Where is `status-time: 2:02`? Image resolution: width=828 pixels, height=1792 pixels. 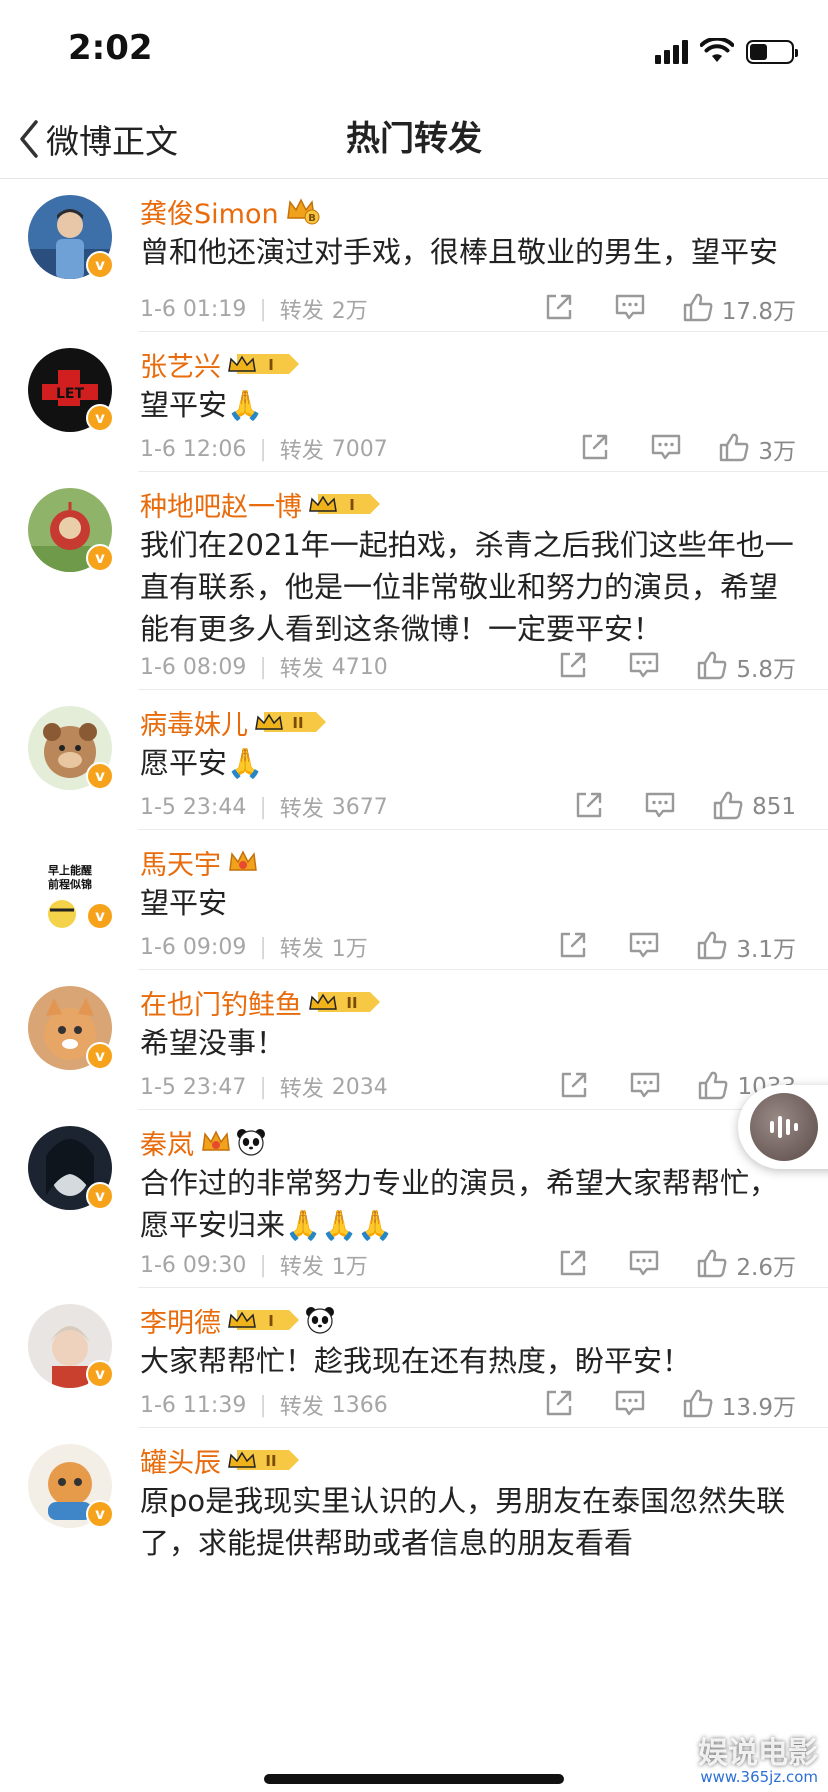
status-time: 2:02 is located at coordinates (110, 48).